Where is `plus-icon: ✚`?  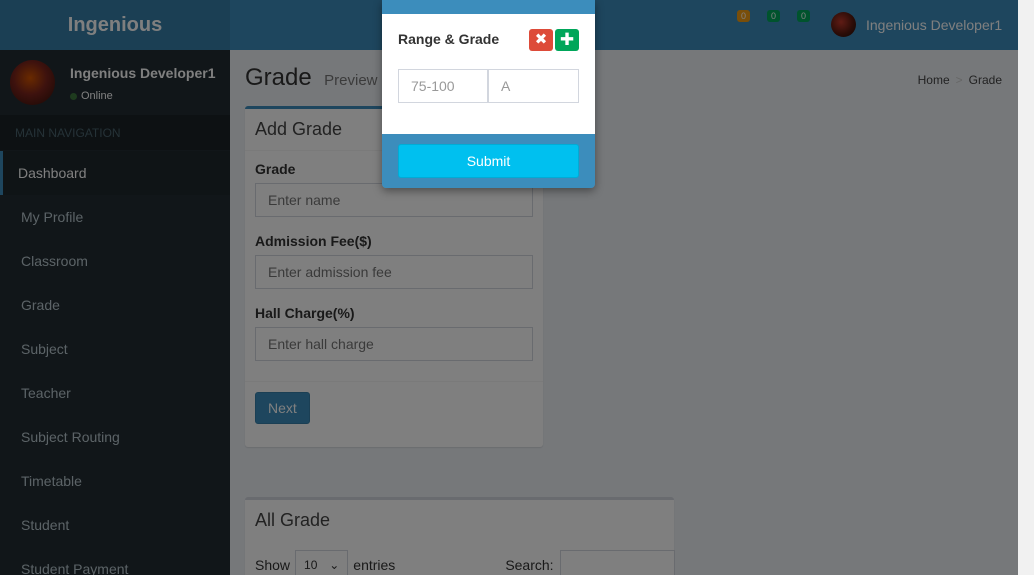
plus-icon: ✚ is located at coordinates (567, 39).